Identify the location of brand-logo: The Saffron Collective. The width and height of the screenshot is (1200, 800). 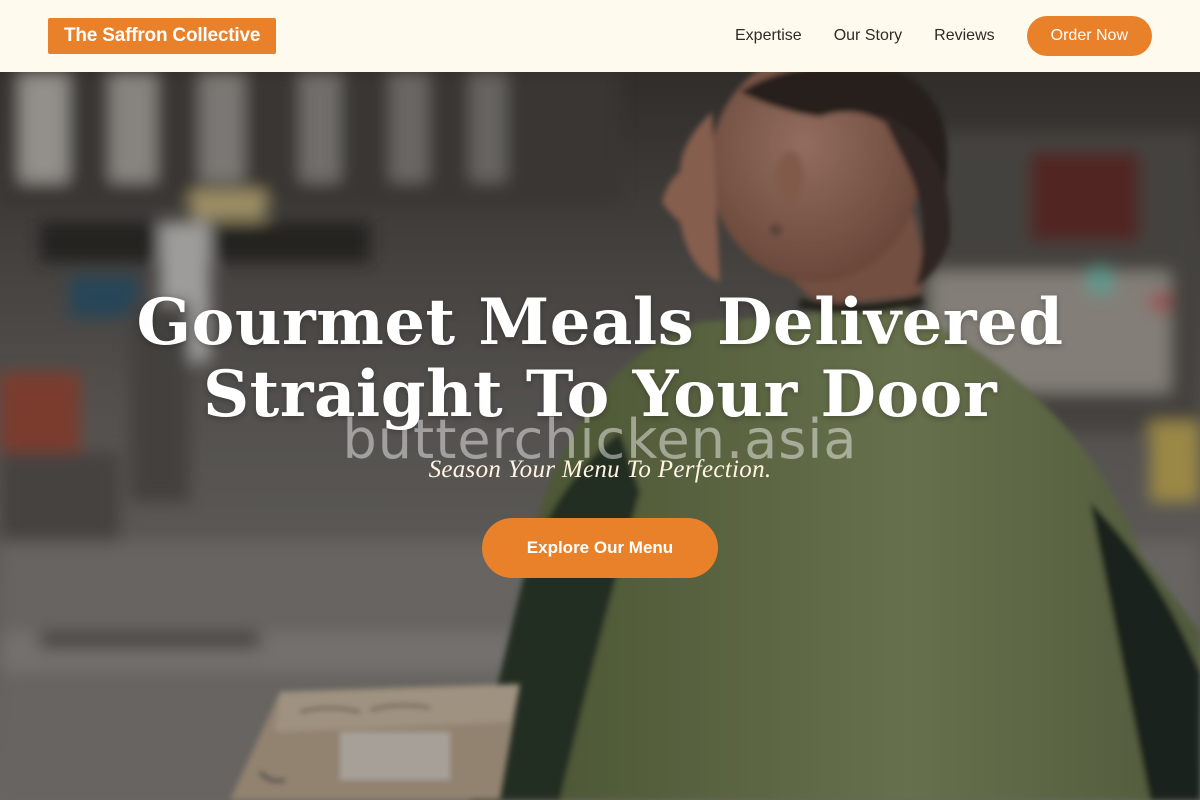
(162, 36).